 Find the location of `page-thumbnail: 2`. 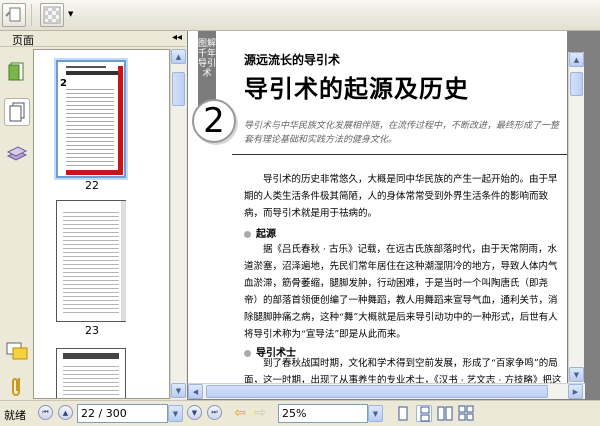

page-thumbnail: 2 is located at coordinates (91, 119).